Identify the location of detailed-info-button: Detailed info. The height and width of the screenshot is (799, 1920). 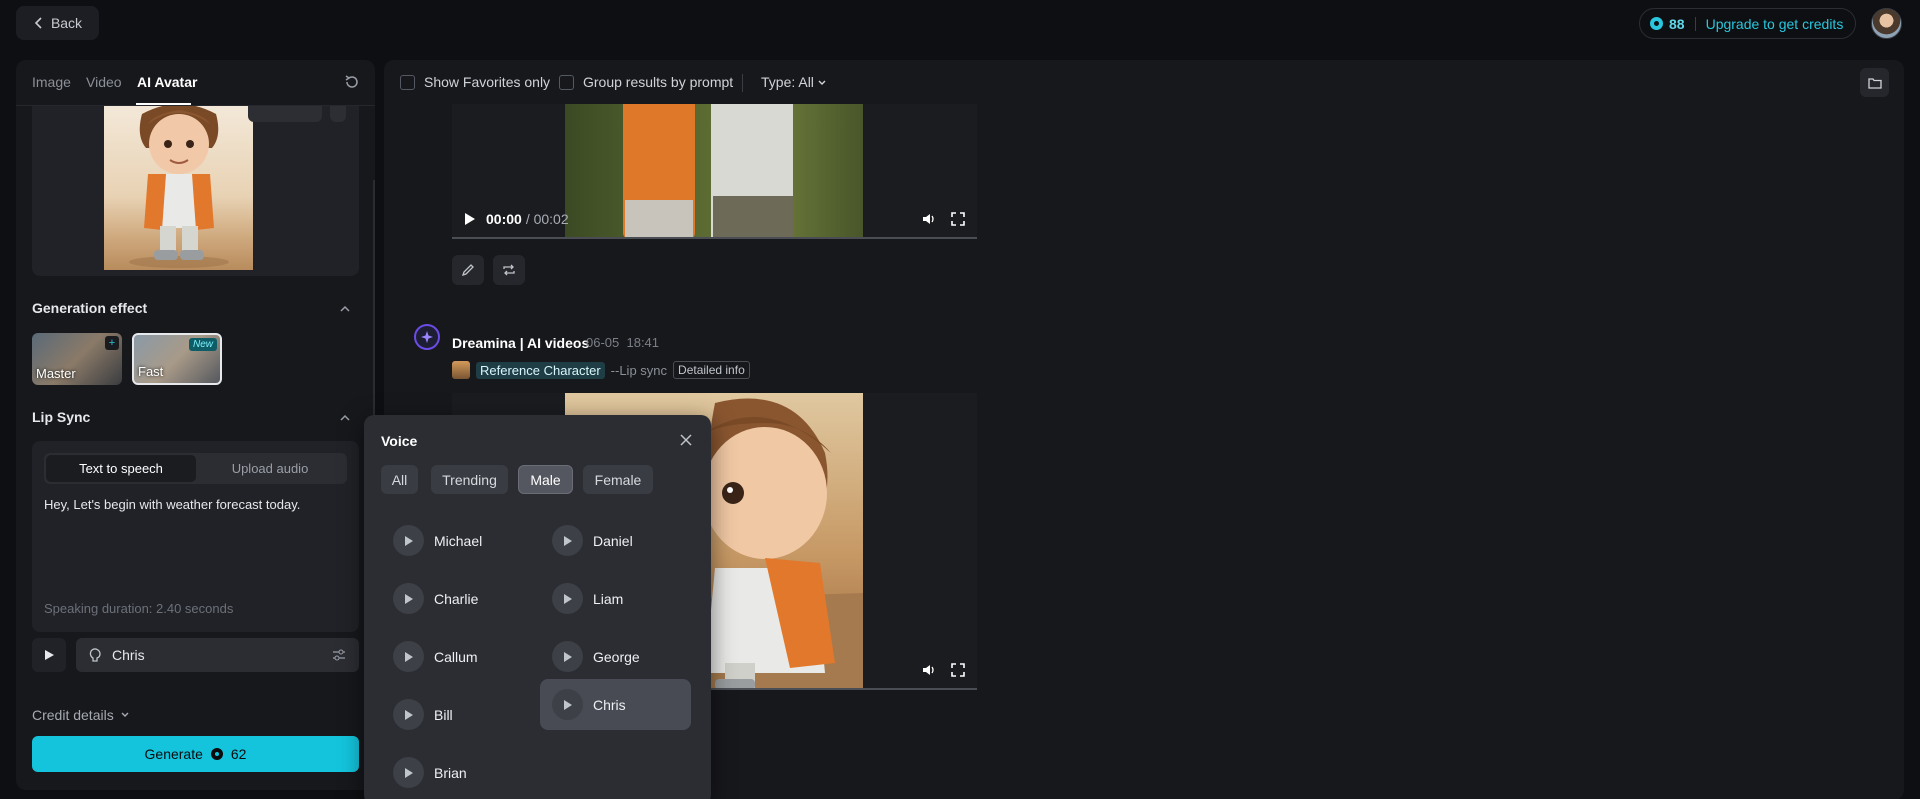
(711, 370).